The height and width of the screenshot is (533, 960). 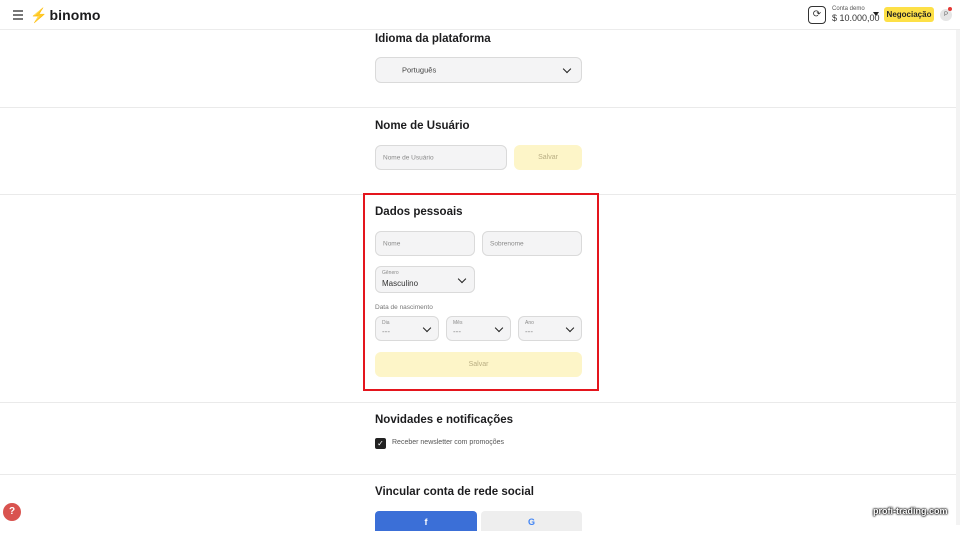 What do you see at coordinates (12, 512) in the screenshot?
I see `support-chat-icon: ?` at bounding box center [12, 512].